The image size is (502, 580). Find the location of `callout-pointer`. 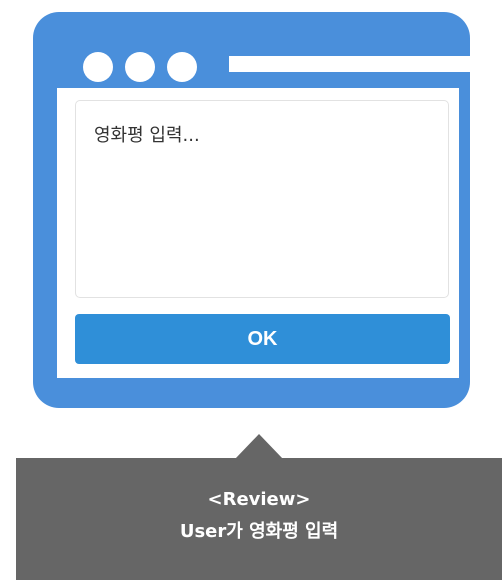

callout-pointer is located at coordinates (259, 446).